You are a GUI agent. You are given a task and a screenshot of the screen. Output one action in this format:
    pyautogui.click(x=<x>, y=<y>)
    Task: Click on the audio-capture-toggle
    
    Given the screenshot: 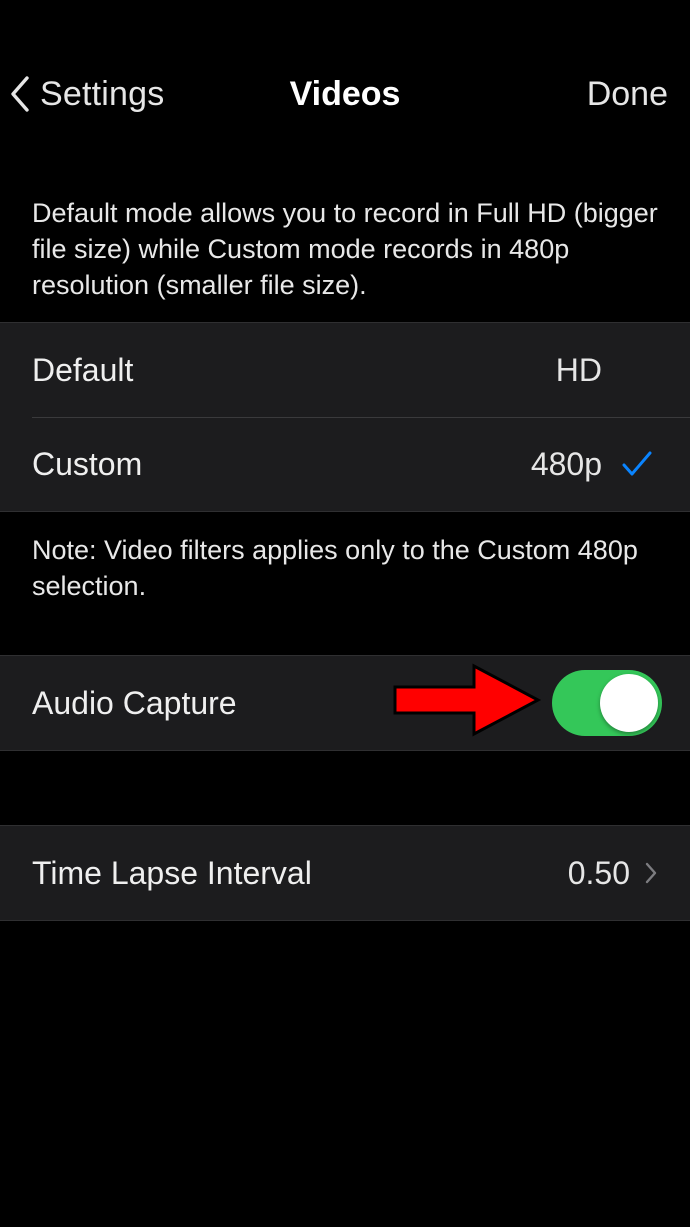 What is the action you would take?
    pyautogui.click(x=607, y=703)
    